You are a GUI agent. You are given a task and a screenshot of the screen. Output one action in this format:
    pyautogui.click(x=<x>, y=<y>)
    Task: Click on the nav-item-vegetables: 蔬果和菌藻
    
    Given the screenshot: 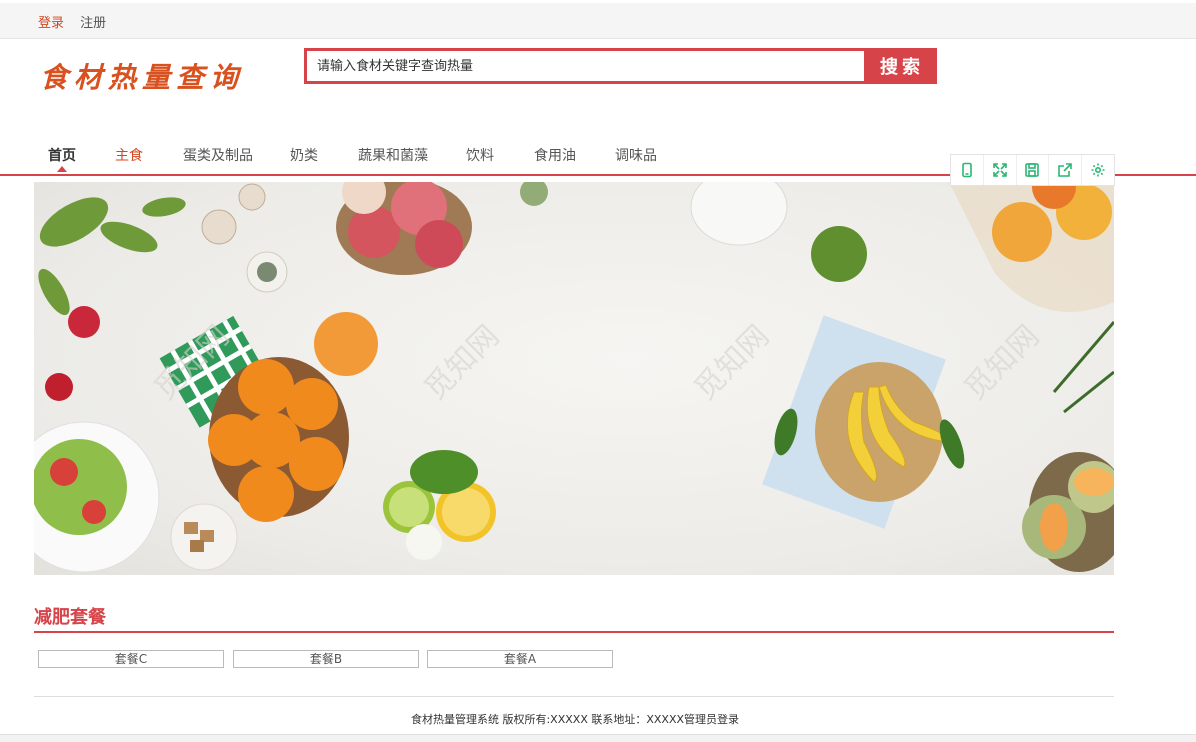 What is the action you would take?
    pyautogui.click(x=393, y=155)
    